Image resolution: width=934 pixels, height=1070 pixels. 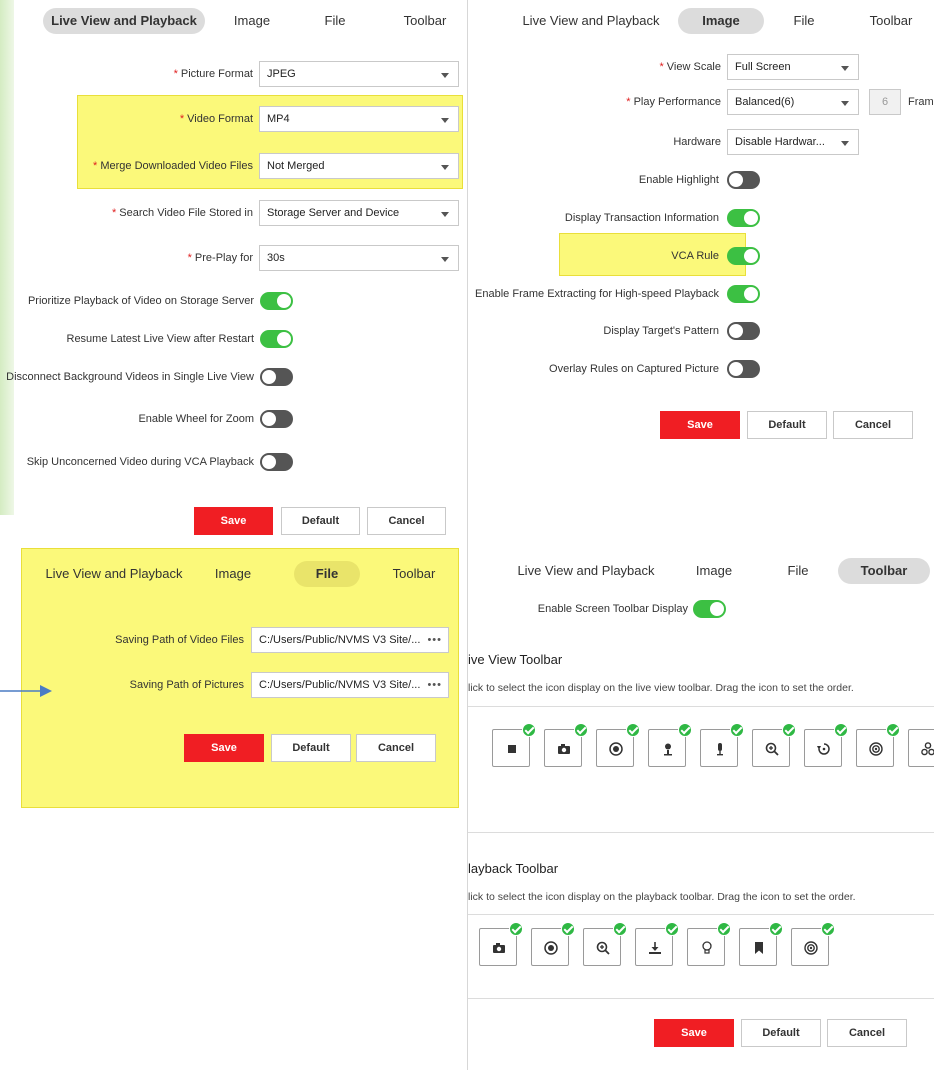 I want to click on play-performance-select: Balanced(6), so click(x=793, y=102).